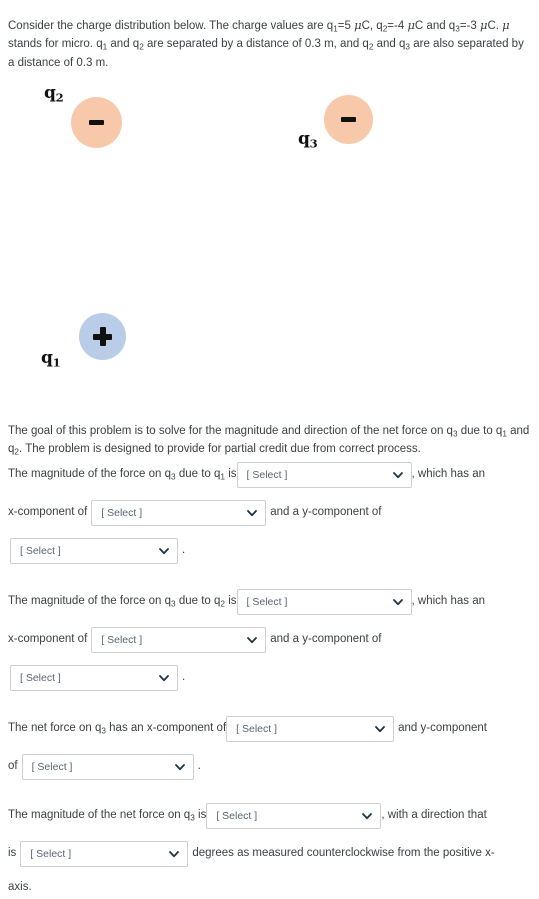 Image resolution: width=539 pixels, height=899 pixels. I want to click on force-q2-xcomponent-label: x-component of, so click(48, 639).